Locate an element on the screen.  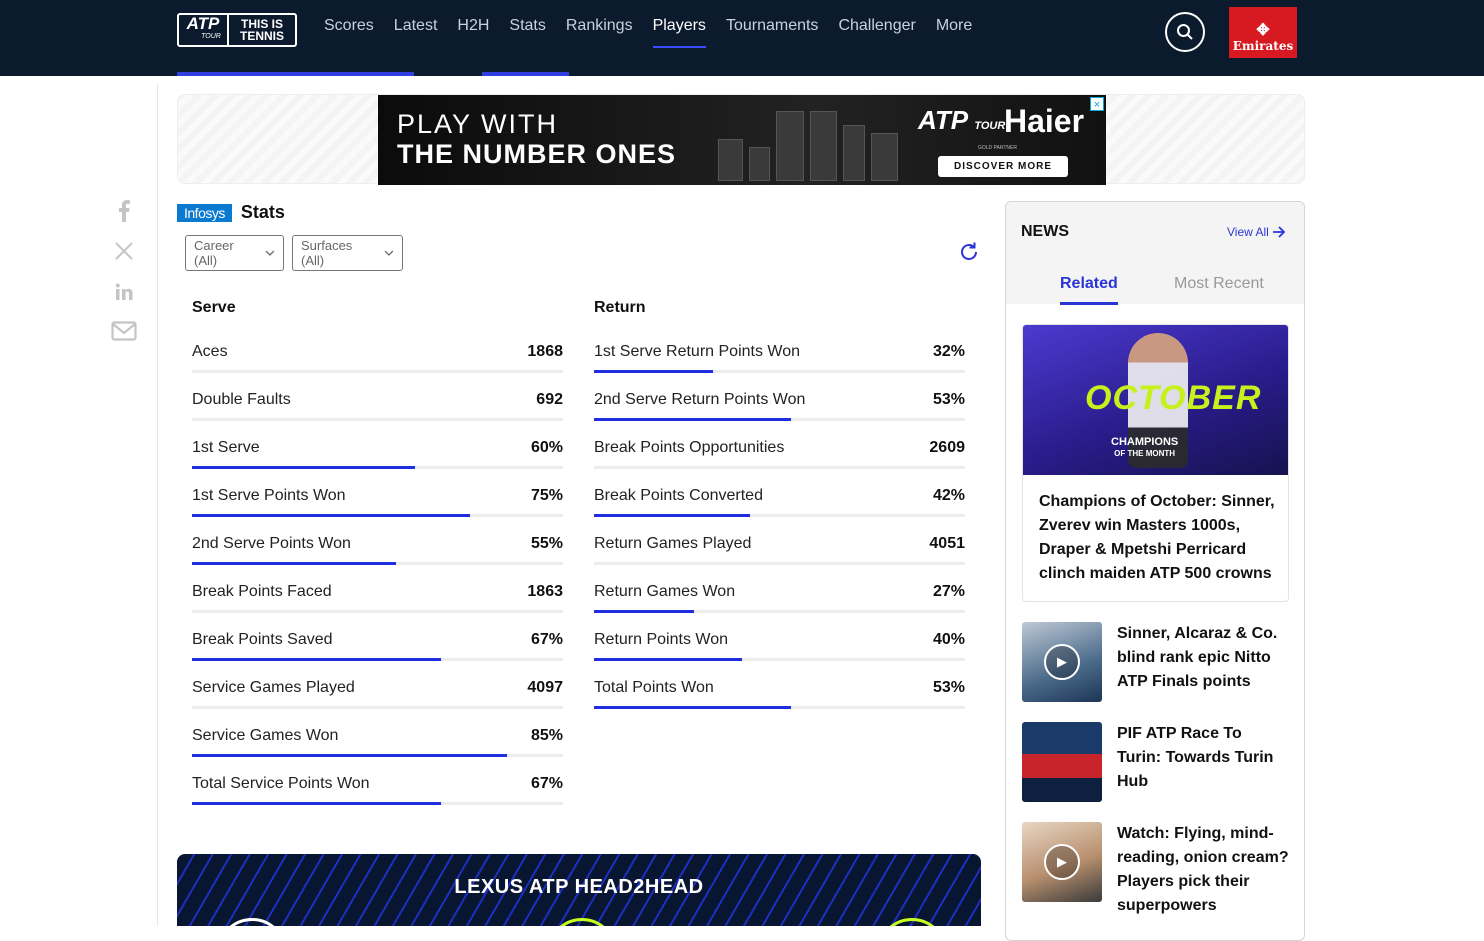
stat-label: Break Points Saved is located at coordinates (262, 639).